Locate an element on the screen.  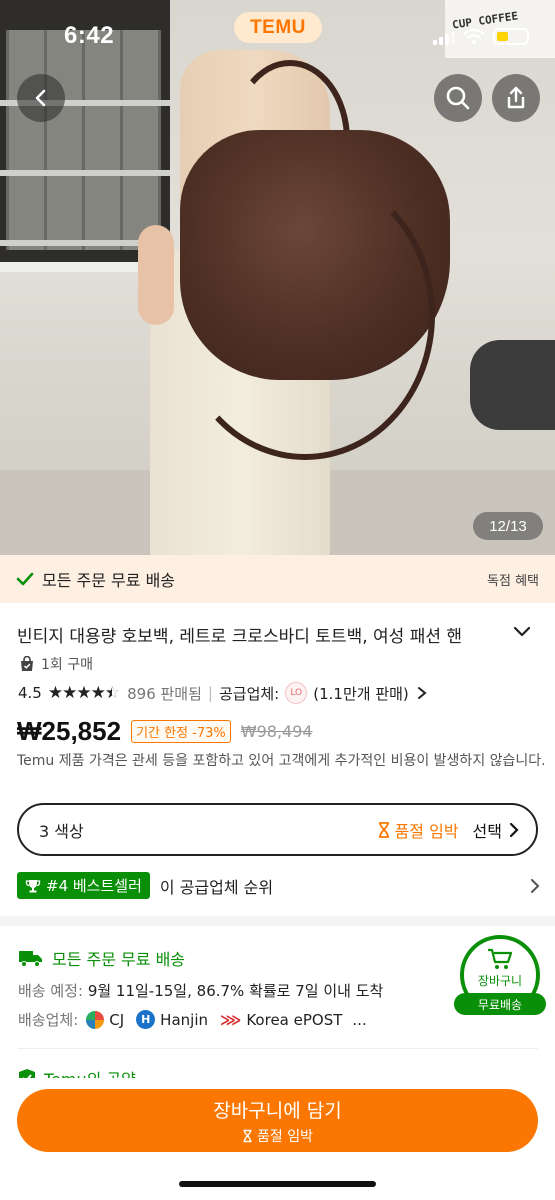
sold-count: 896 판매됨 is located at coordinates (164, 693).